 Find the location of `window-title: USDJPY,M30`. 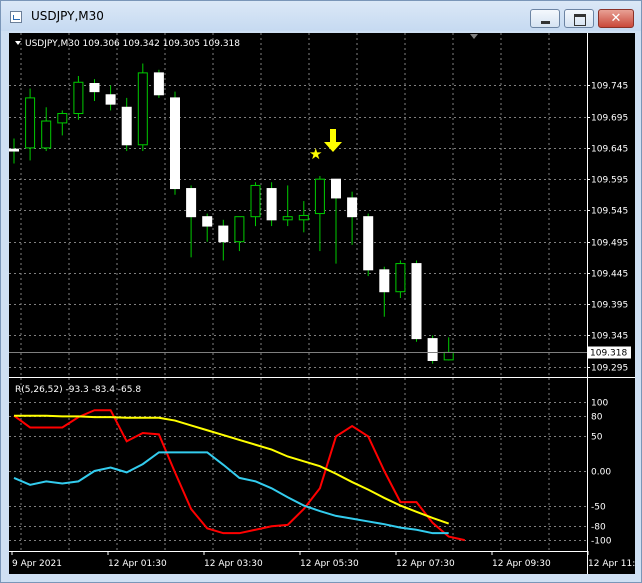

window-title: USDJPY,M30 is located at coordinates (67, 16).